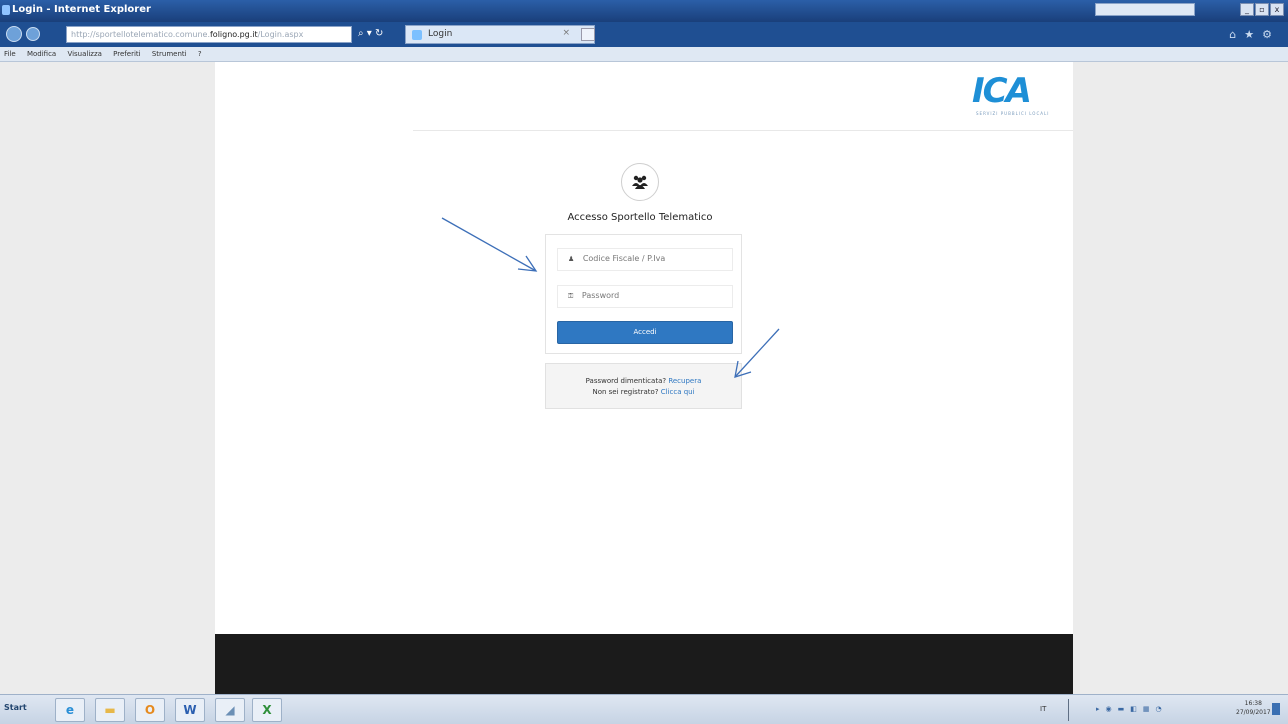 The width and height of the screenshot is (1288, 724). I want to click on password-field: ⚿ Password, so click(645, 296).